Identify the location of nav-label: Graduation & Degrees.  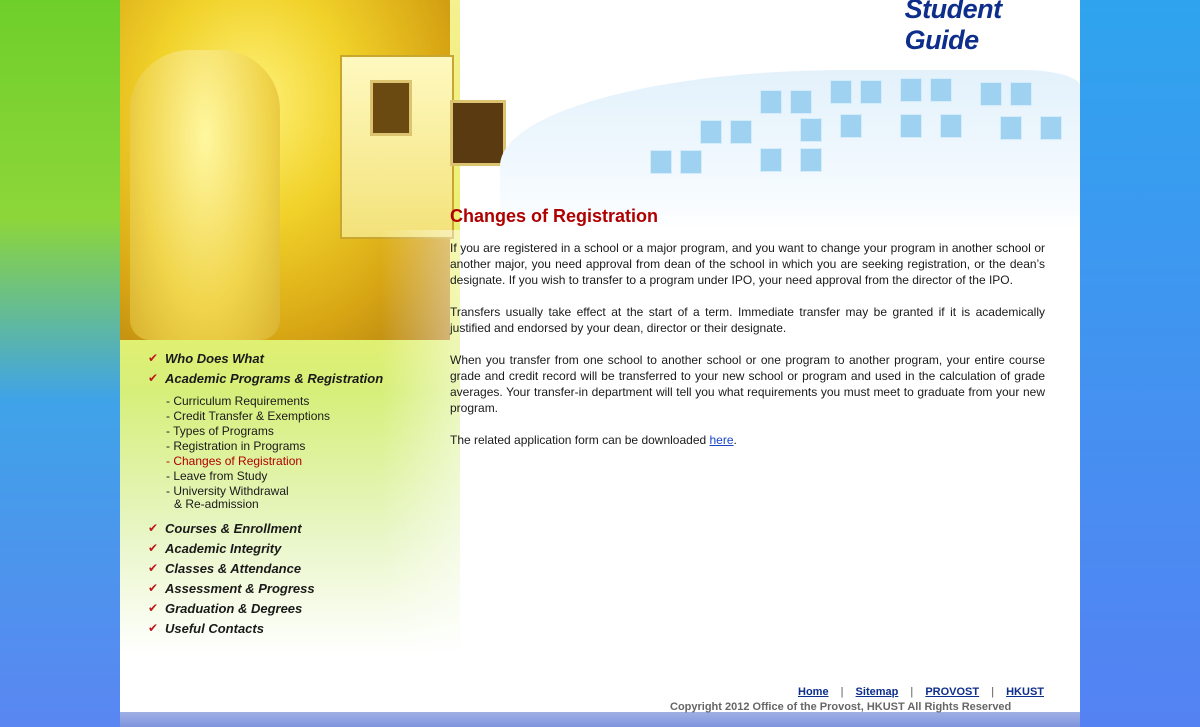
(234, 608).